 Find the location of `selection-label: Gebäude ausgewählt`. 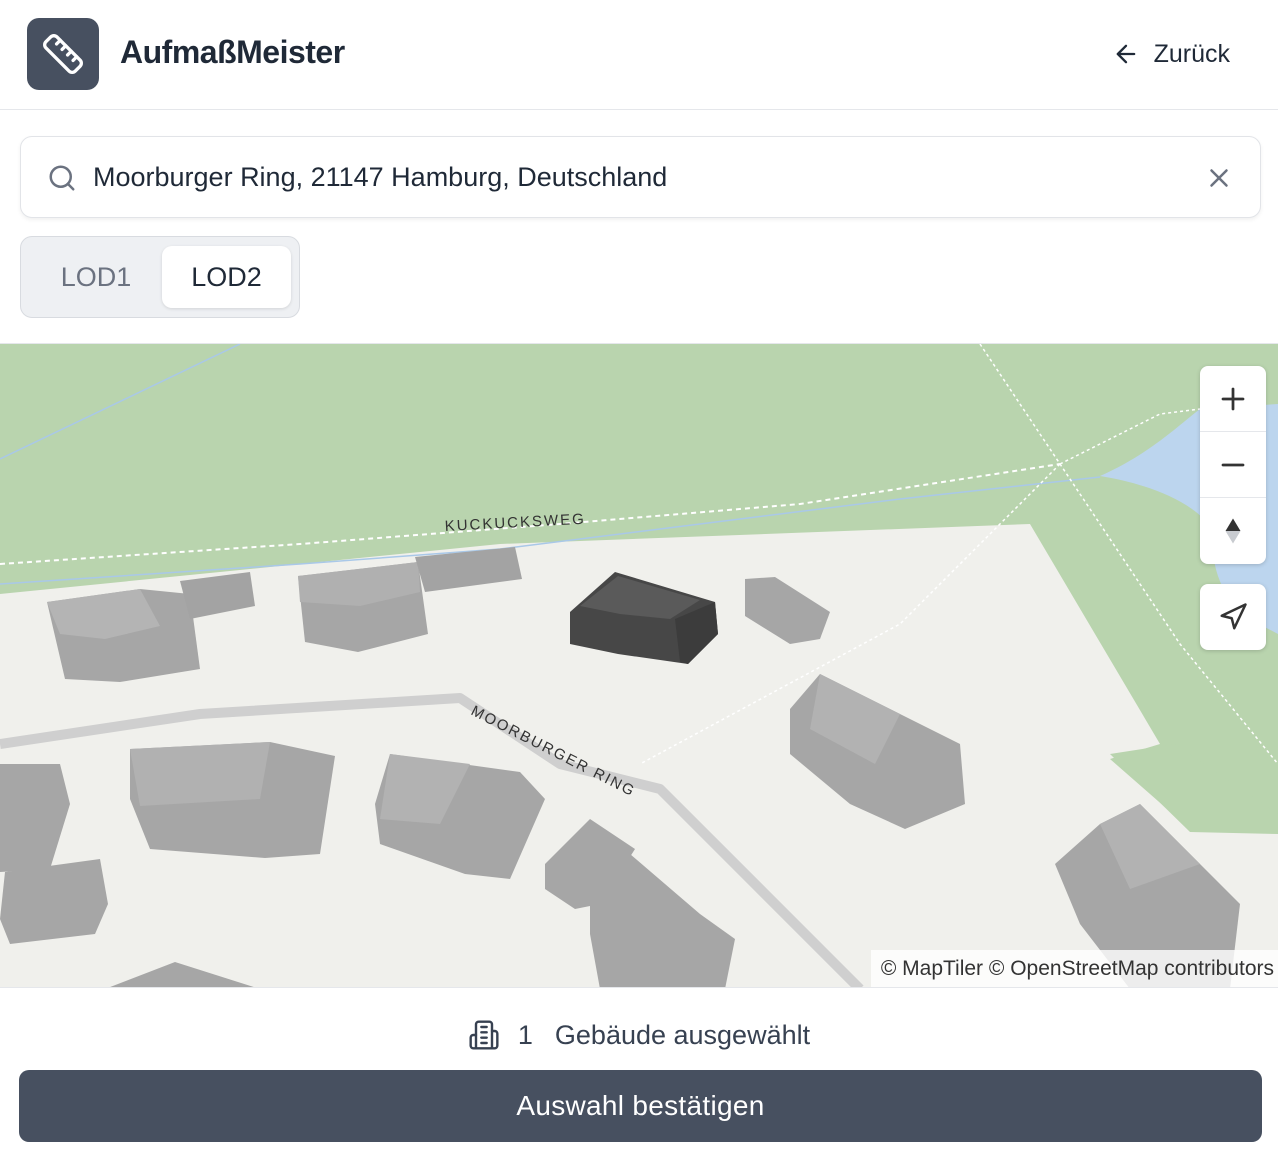

selection-label: Gebäude ausgewählt is located at coordinates (682, 1034).